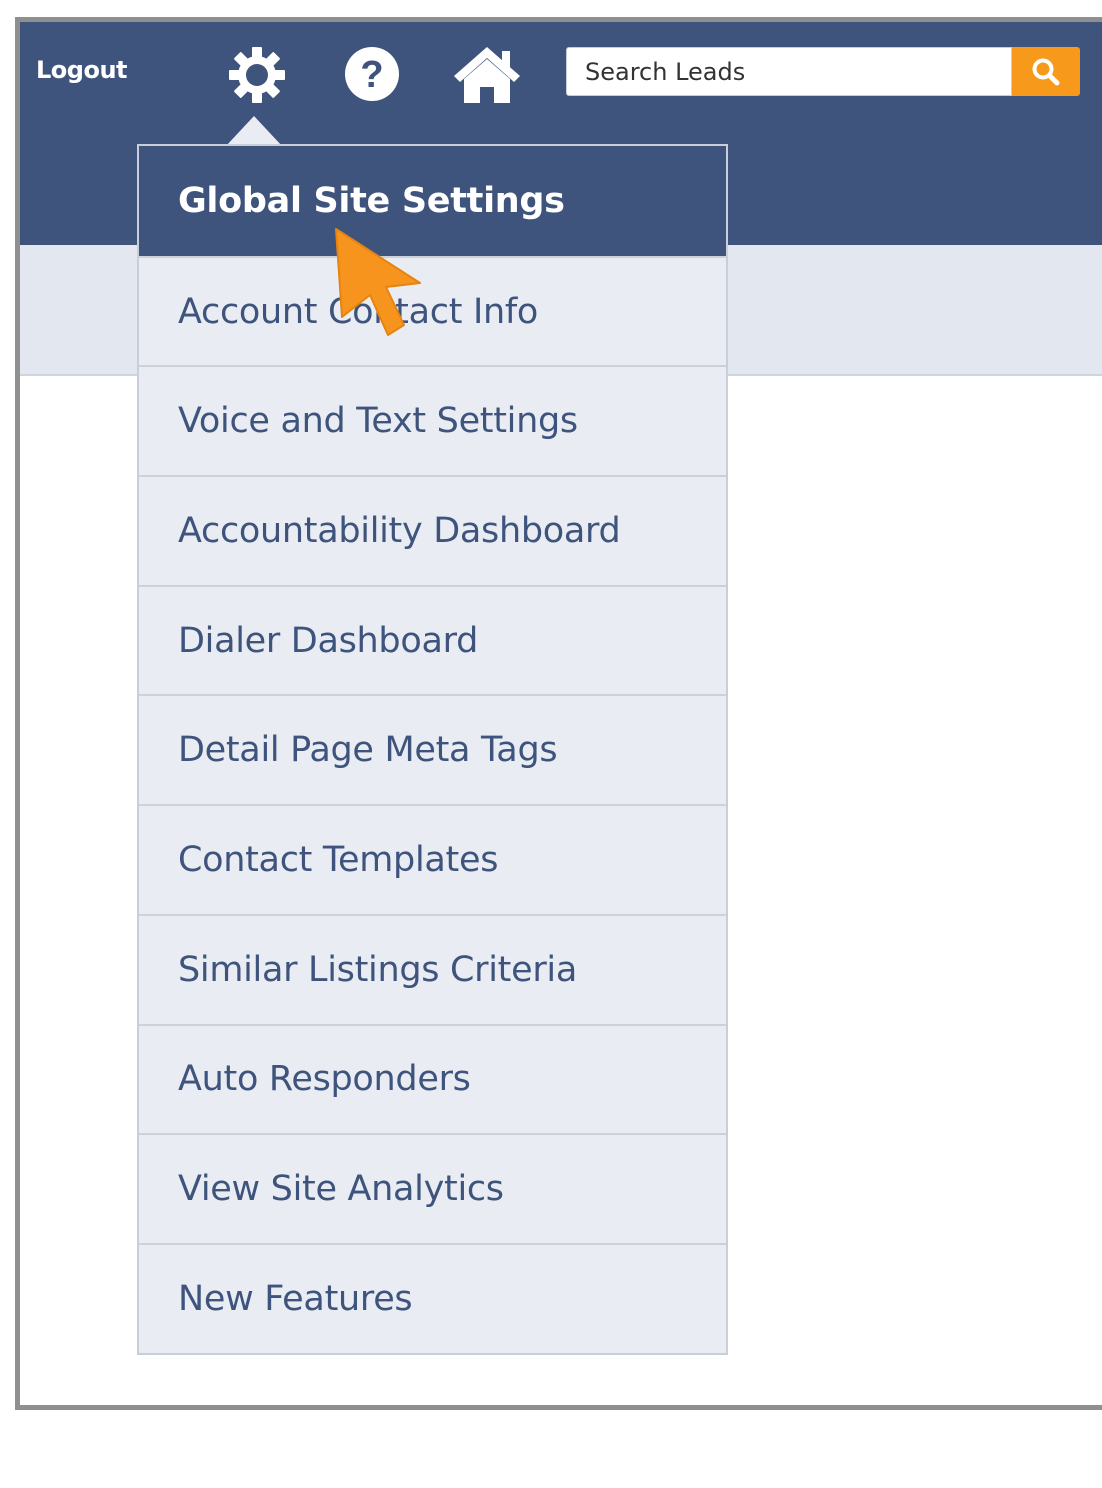  What do you see at coordinates (432, 1188) in the screenshot?
I see `menu-item-view-site-analytics: View Site Analytics` at bounding box center [432, 1188].